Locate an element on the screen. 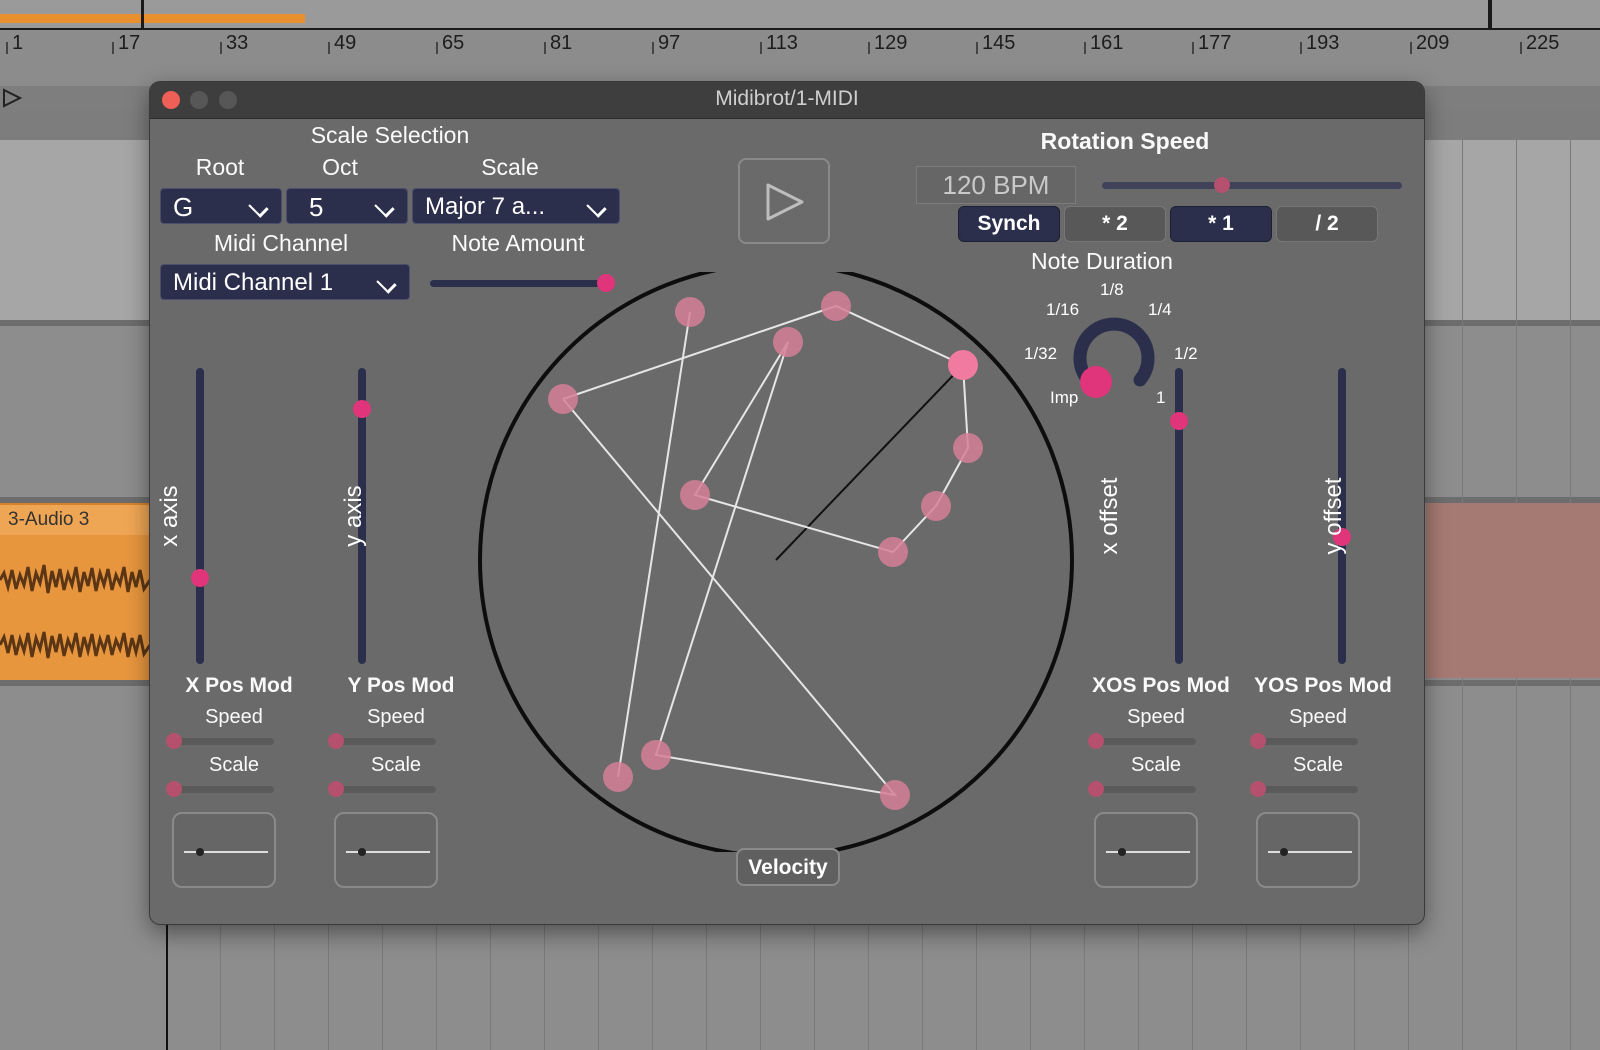 The image size is (1600, 1050). mod-0-scale-slider-thumb is located at coordinates (174, 789).